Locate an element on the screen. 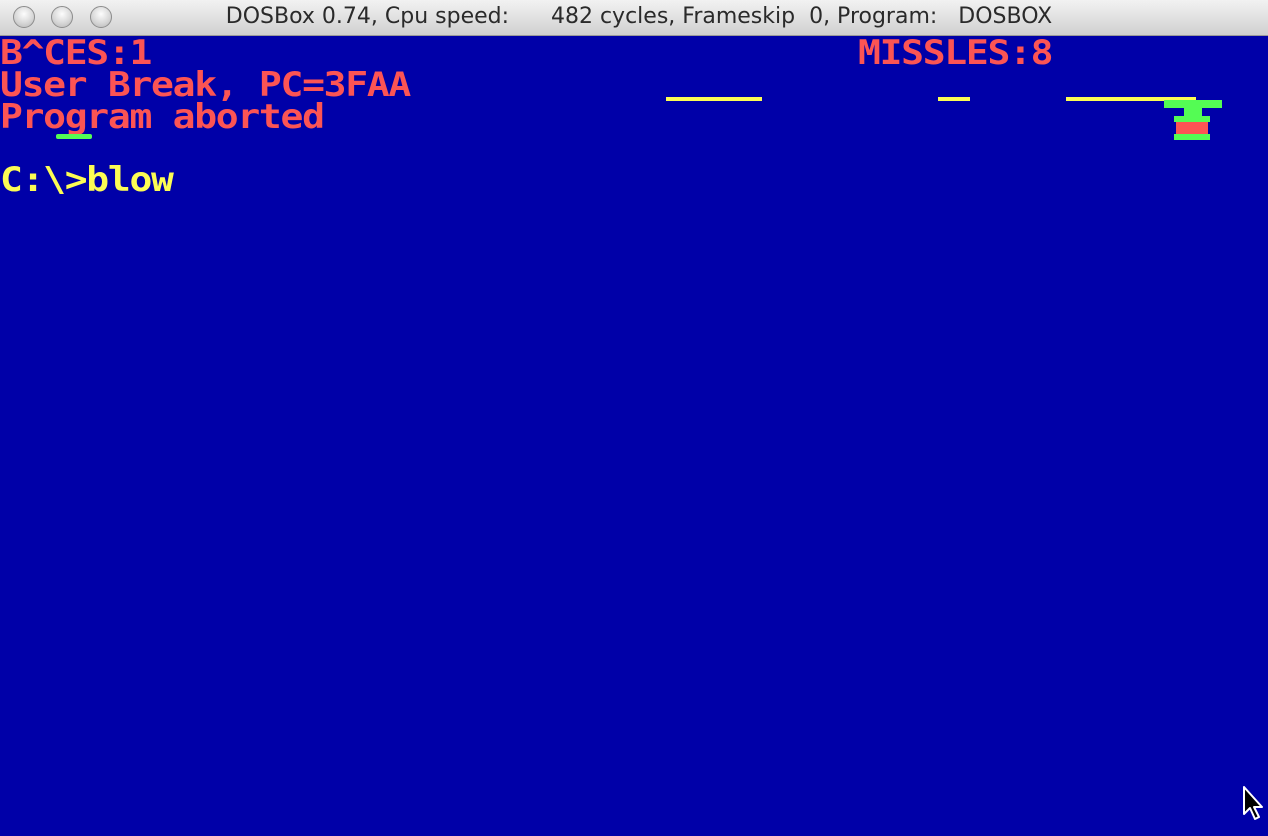  missles-counter: MISSLES:8 is located at coordinates (956, 54).